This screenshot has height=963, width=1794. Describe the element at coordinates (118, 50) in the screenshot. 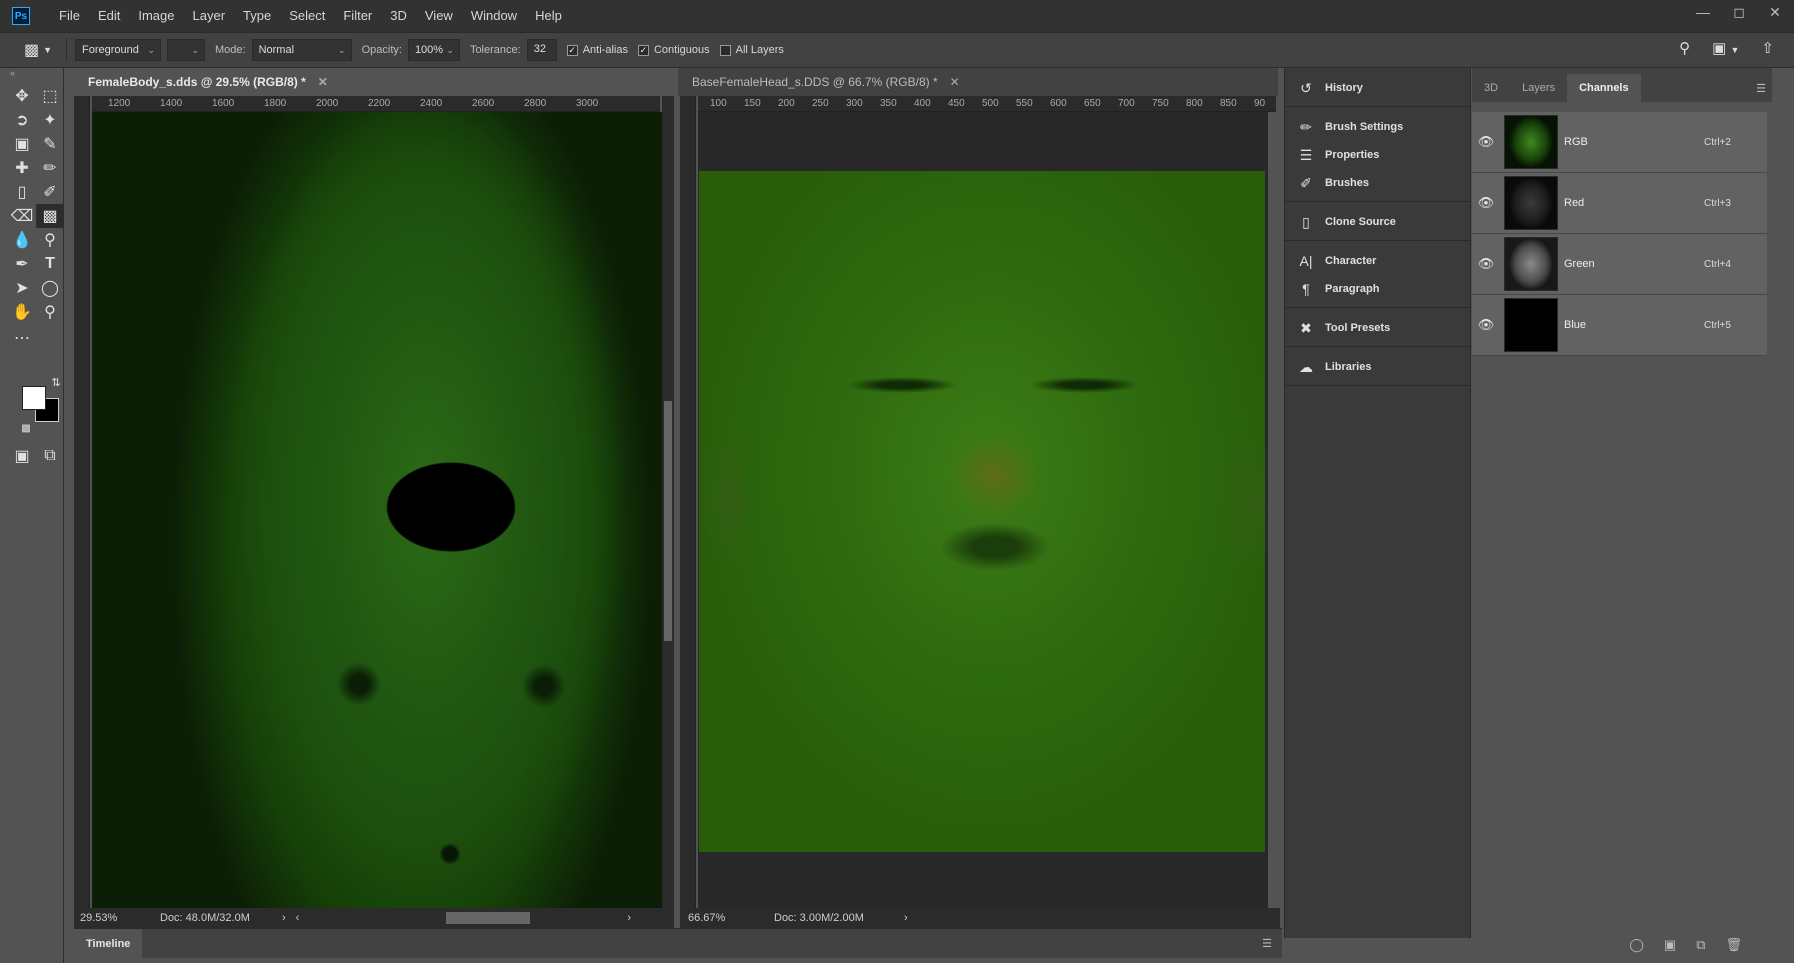

I see `fill-source-select: Foreground ⌄` at that location.